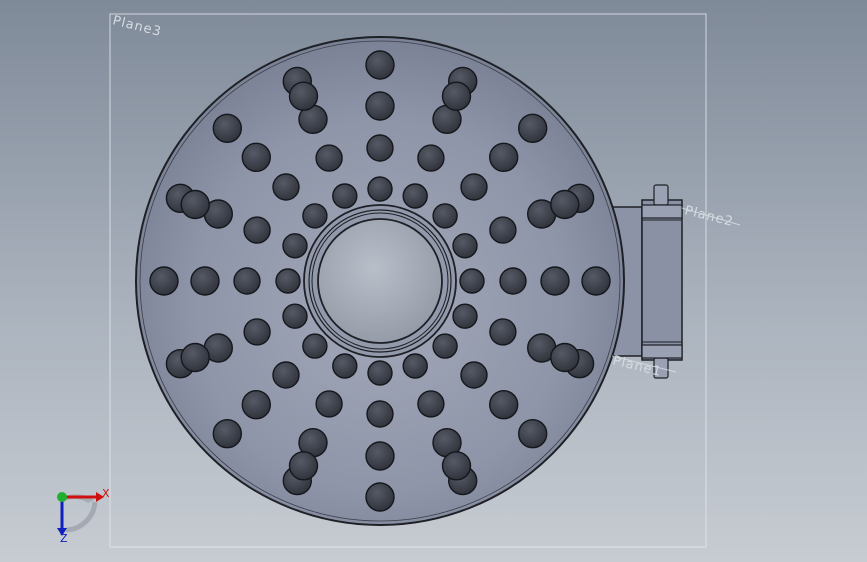 This screenshot has width=867, height=562. What do you see at coordinates (64, 538) in the screenshot?
I see `triad-z-label: Z` at bounding box center [64, 538].